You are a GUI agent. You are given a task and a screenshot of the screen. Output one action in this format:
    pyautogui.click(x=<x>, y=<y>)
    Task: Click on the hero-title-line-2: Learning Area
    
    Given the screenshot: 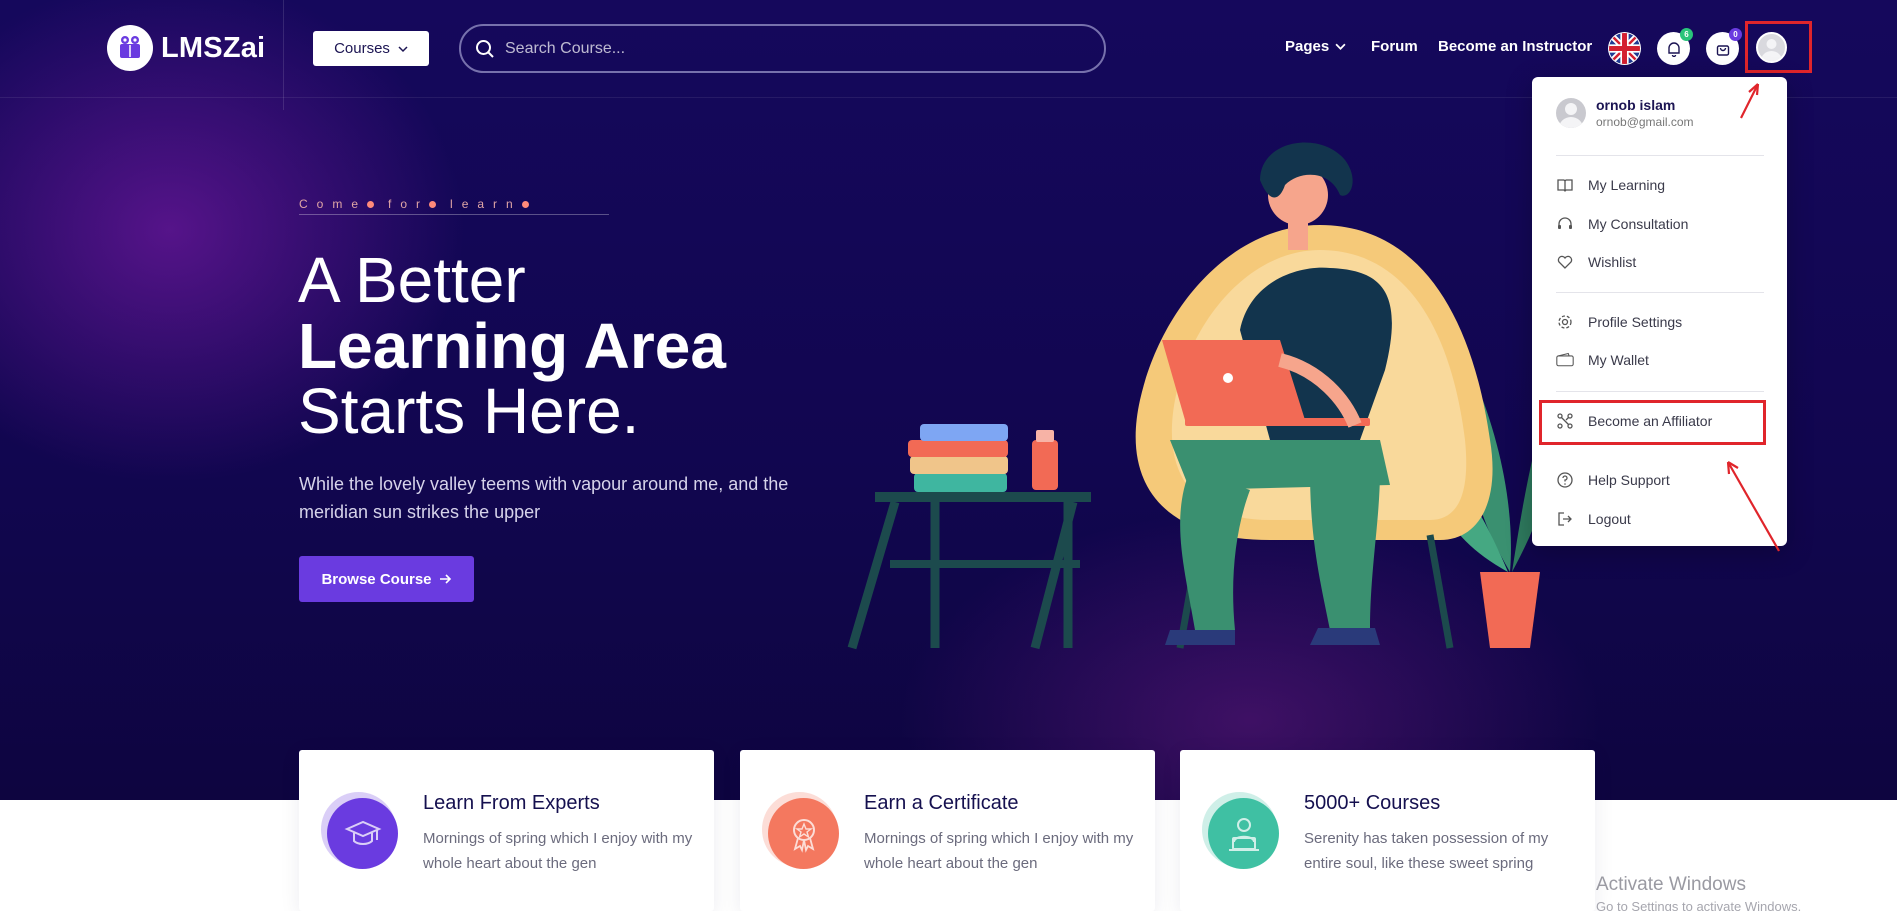 What is the action you would take?
    pyautogui.click(x=512, y=346)
    